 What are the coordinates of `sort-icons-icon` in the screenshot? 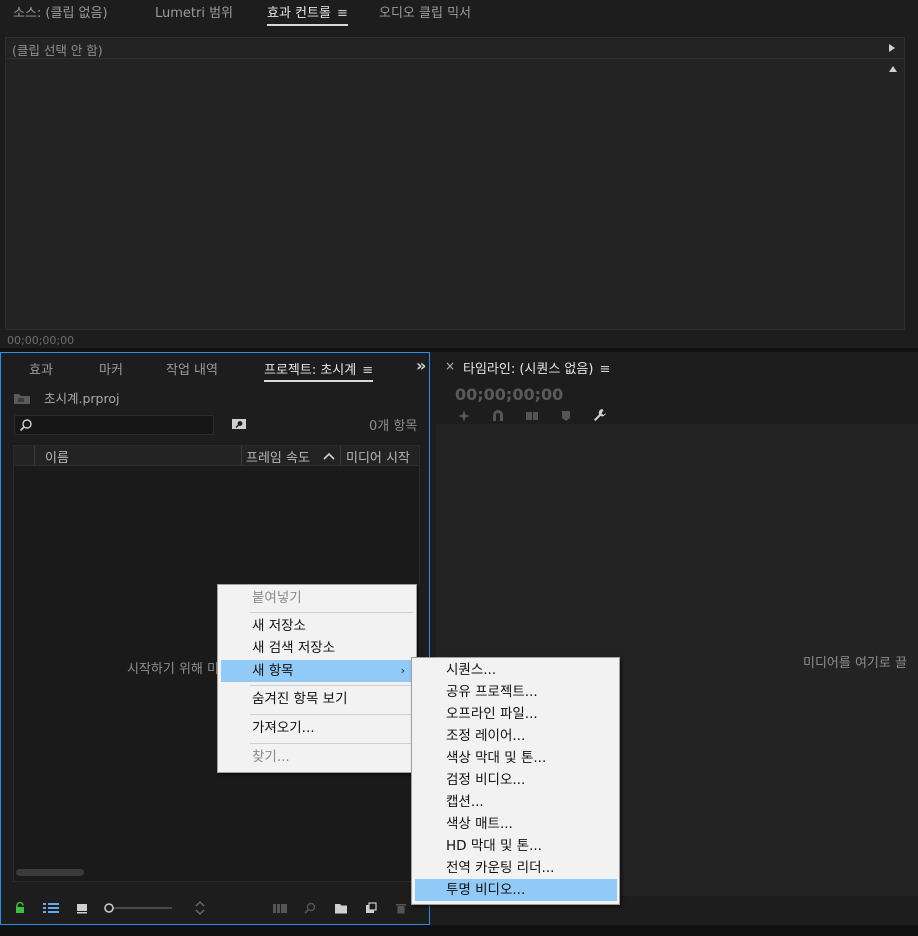 It's located at (200, 908).